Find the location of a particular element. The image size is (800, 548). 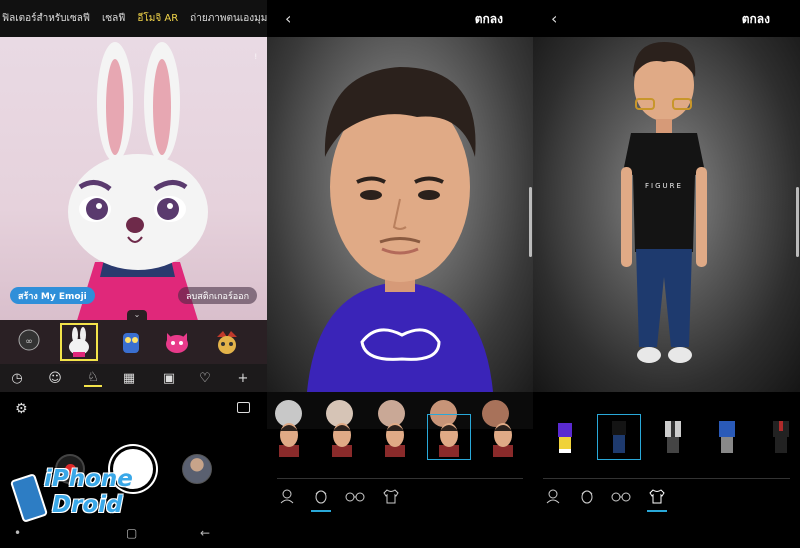

rabbit-emoji-avatar is located at coordinates (138, 181).